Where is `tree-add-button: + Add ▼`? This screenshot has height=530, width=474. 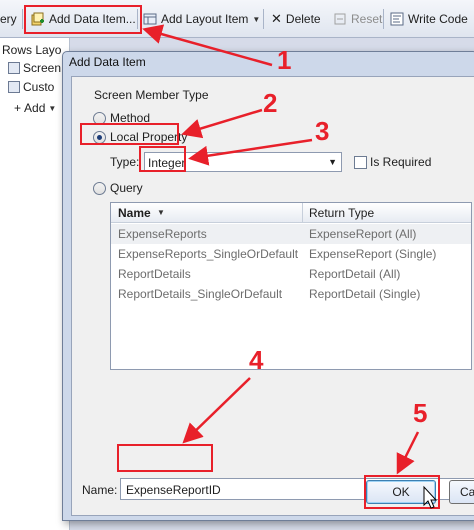
tree-add-button: + Add ▼ is located at coordinates (35, 108).